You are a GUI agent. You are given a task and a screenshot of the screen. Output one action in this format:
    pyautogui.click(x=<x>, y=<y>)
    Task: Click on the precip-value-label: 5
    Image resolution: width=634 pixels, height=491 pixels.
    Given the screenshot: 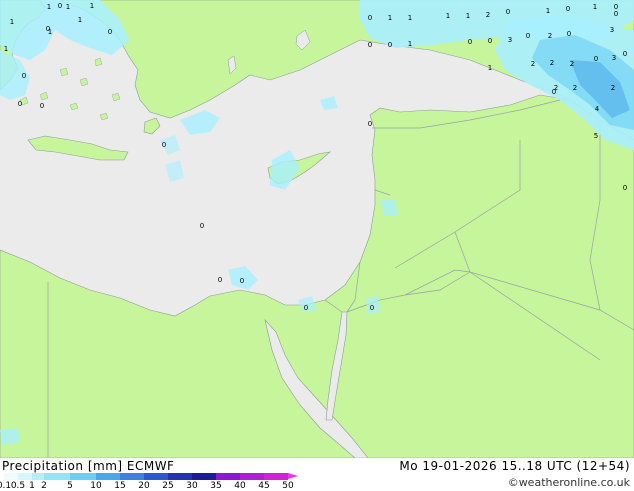 What is the action you would take?
    pyautogui.click(x=596, y=136)
    